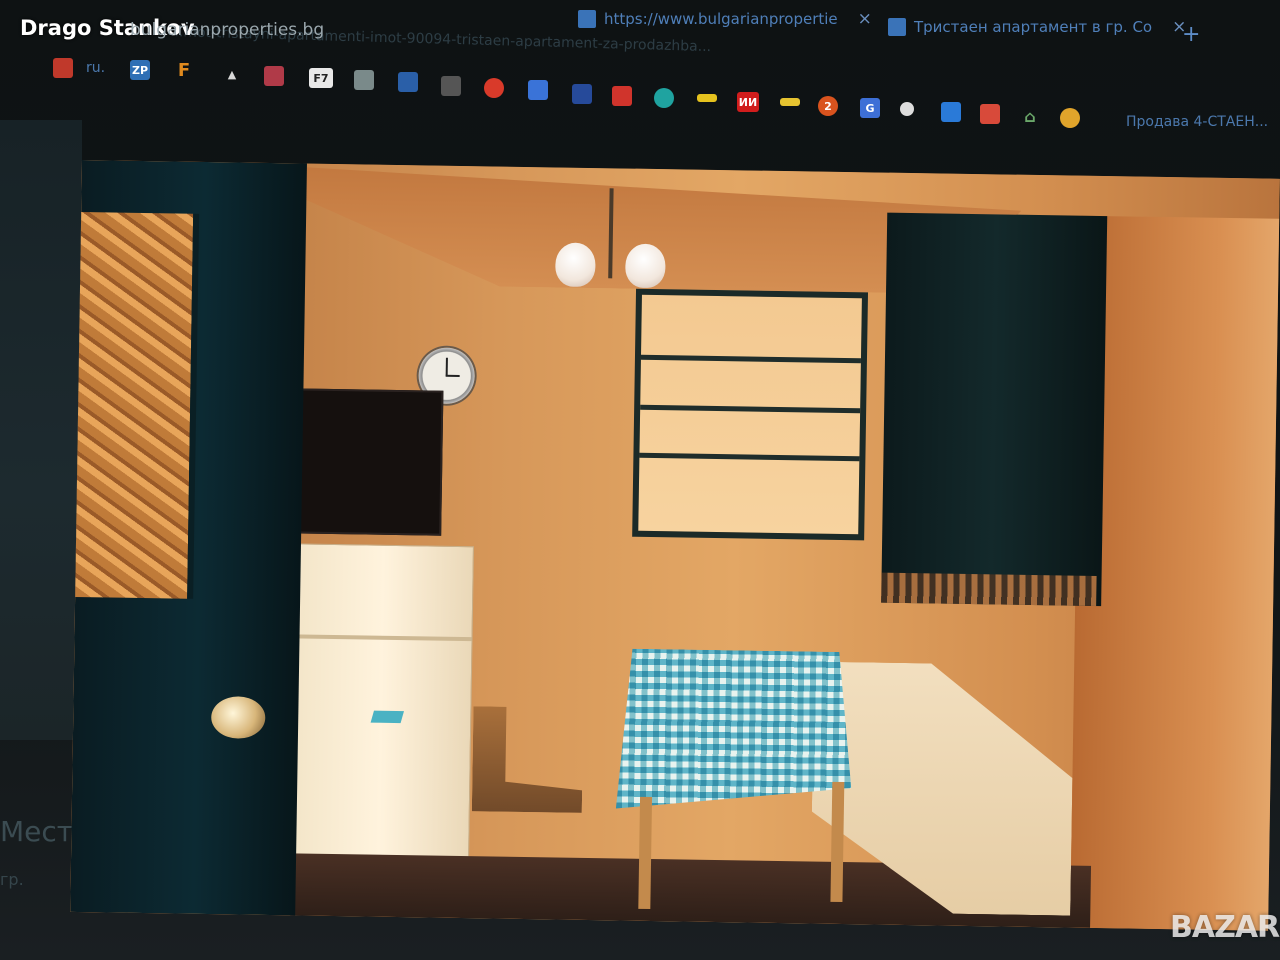 This screenshot has width=1280, height=960. Describe the element at coordinates (274, 76) in the screenshot. I see `bookmark-icon` at that location.